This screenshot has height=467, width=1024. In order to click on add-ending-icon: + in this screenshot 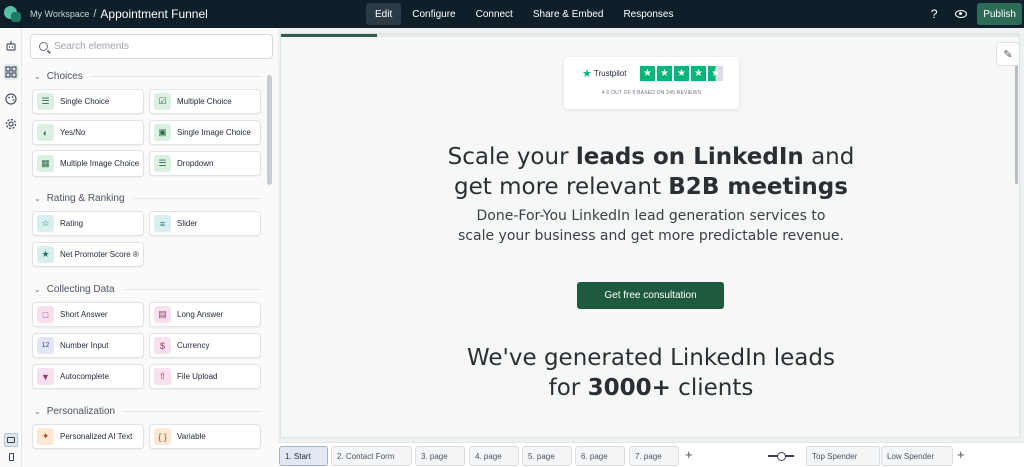, I will do `click(961, 455)`.